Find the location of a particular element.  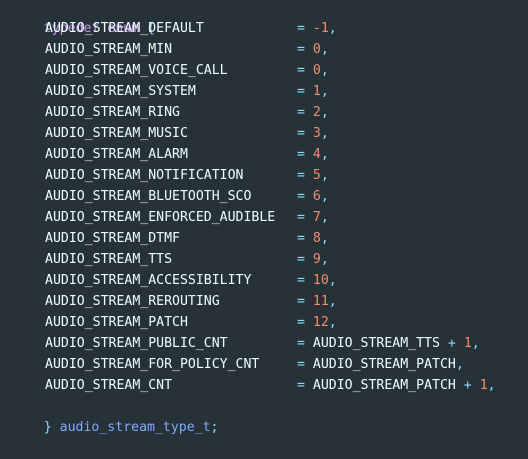

type-name: audio_stream_type_t is located at coordinates (135, 427).